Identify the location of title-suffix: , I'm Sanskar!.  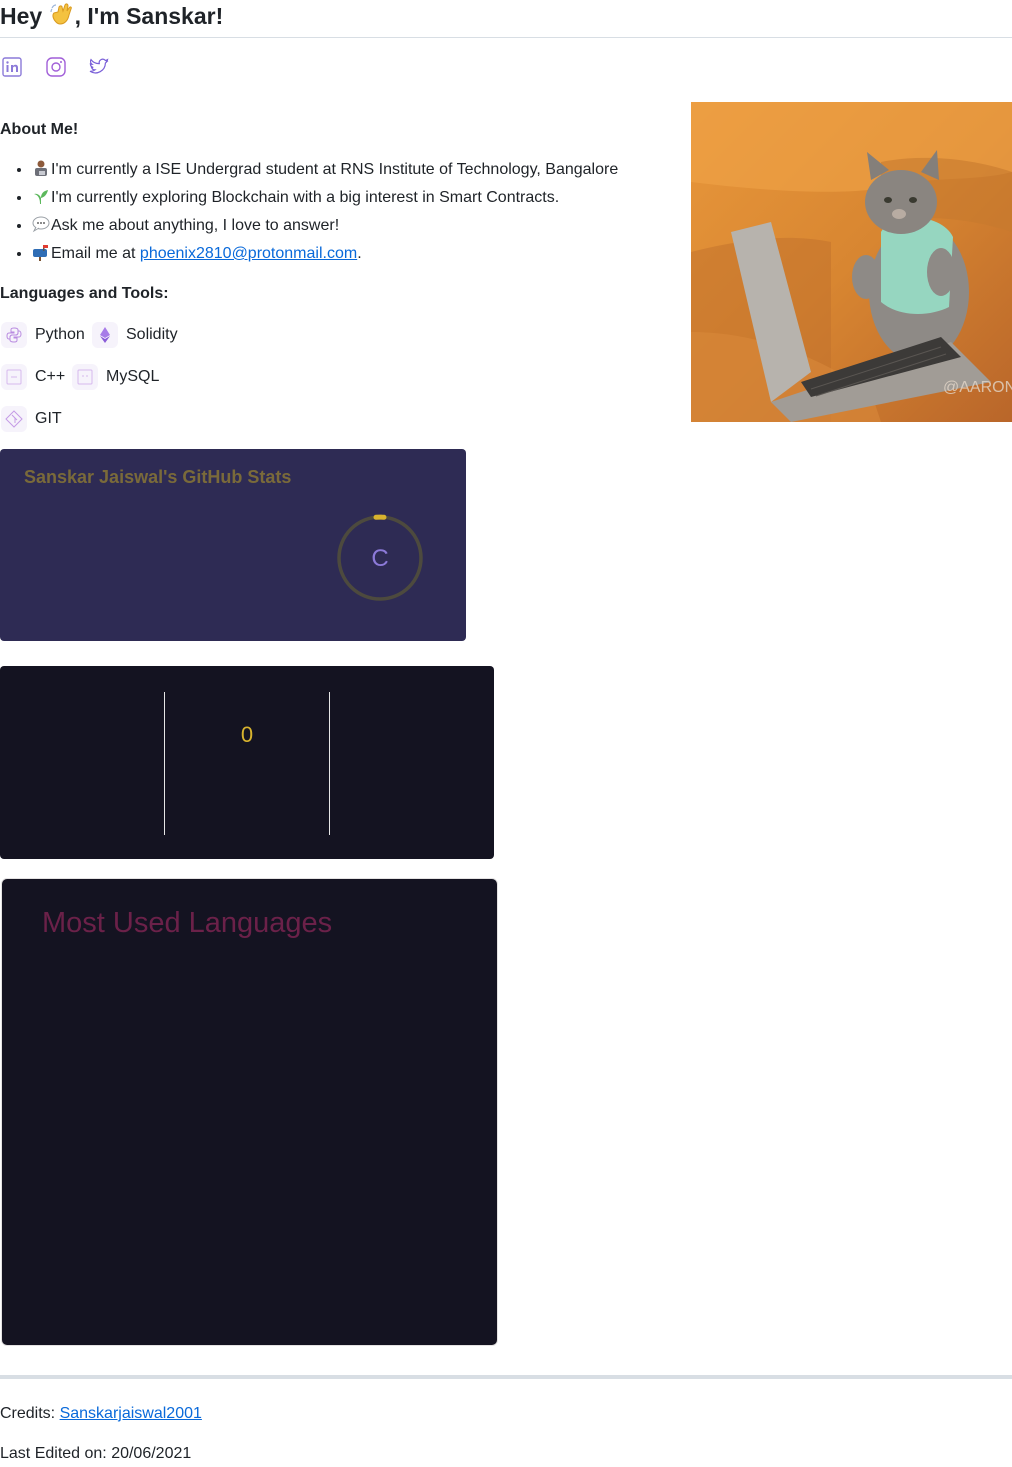
(149, 16).